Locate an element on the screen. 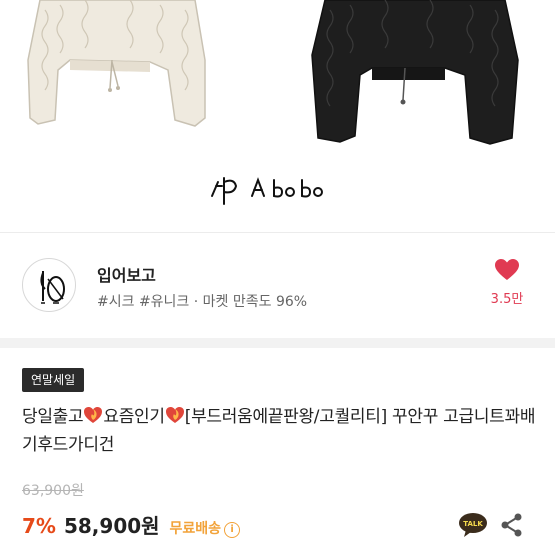 The width and height of the screenshot is (555, 555). kakao-talk-button: TALK is located at coordinates (473, 525).